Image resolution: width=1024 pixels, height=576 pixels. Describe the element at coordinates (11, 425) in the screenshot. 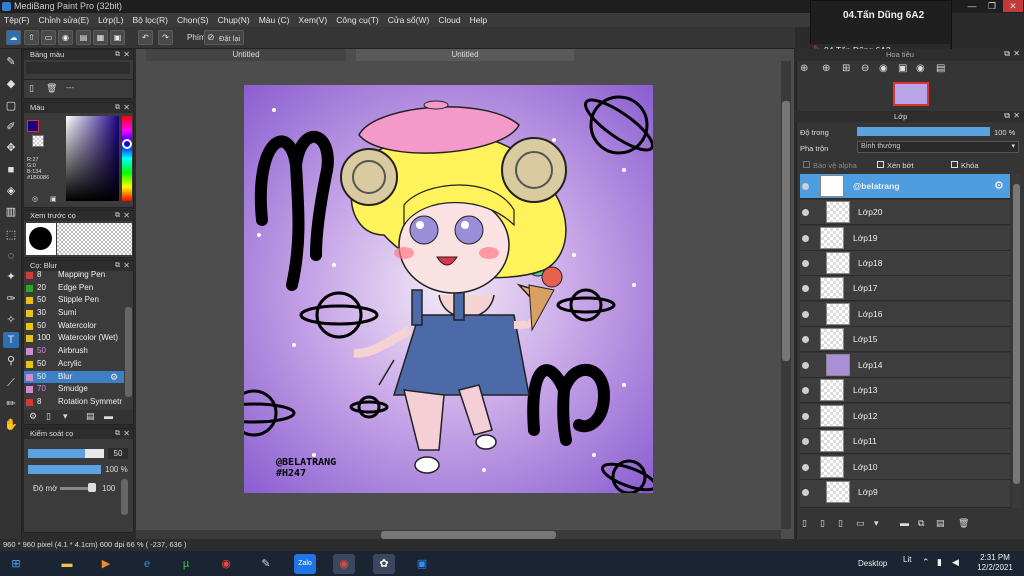

I see `hand-tool-icon: ✋` at that location.